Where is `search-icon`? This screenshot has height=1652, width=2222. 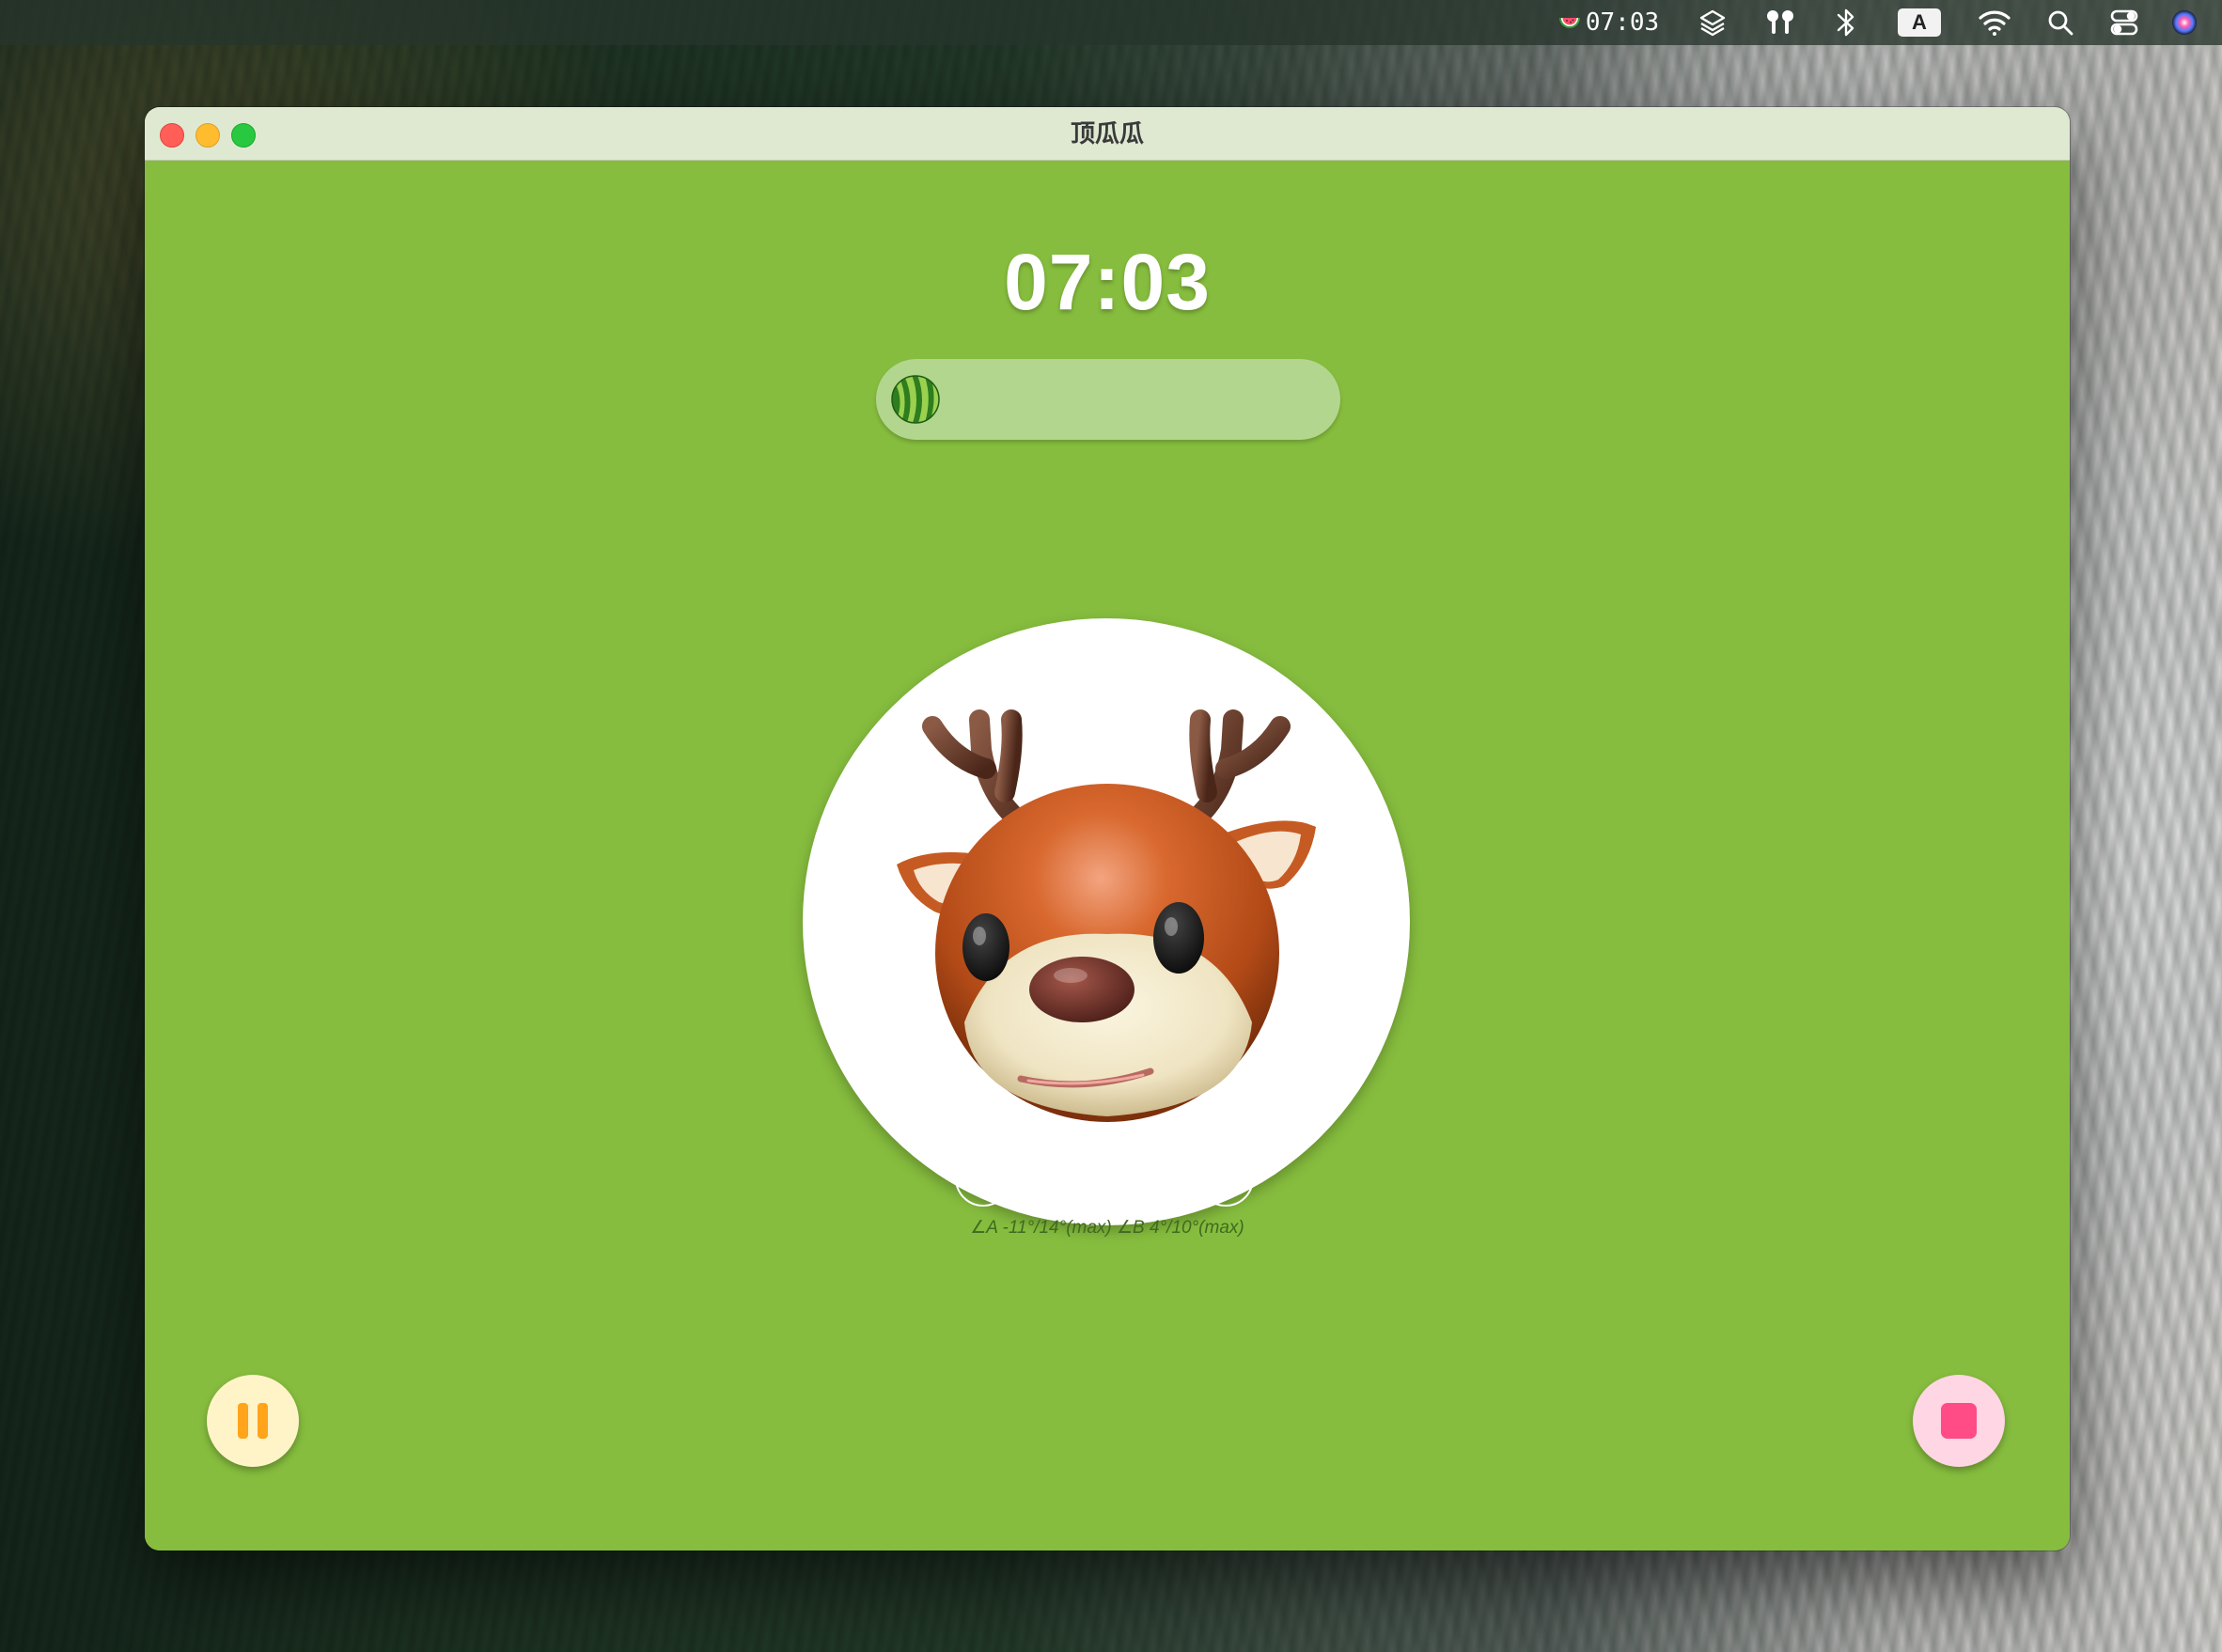
search-icon is located at coordinates (2060, 22).